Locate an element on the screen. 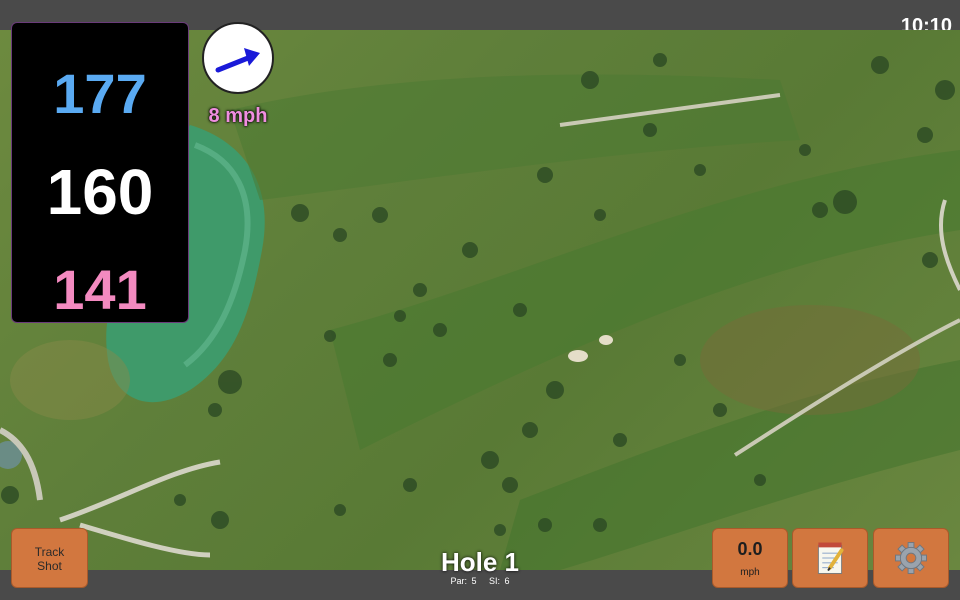 The image size is (960, 600). track-shot-button: Track Shot is located at coordinates (49, 558).